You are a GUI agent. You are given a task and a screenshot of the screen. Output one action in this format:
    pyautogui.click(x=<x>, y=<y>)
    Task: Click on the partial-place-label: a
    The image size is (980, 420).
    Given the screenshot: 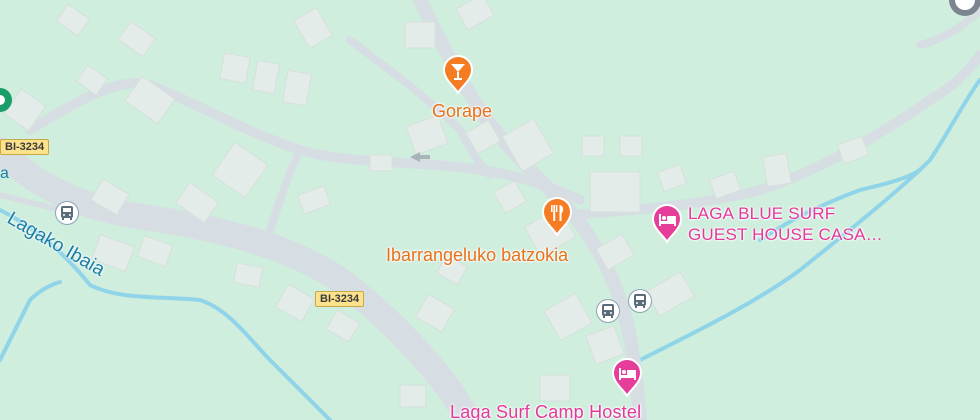 What is the action you would take?
    pyautogui.click(x=4, y=173)
    